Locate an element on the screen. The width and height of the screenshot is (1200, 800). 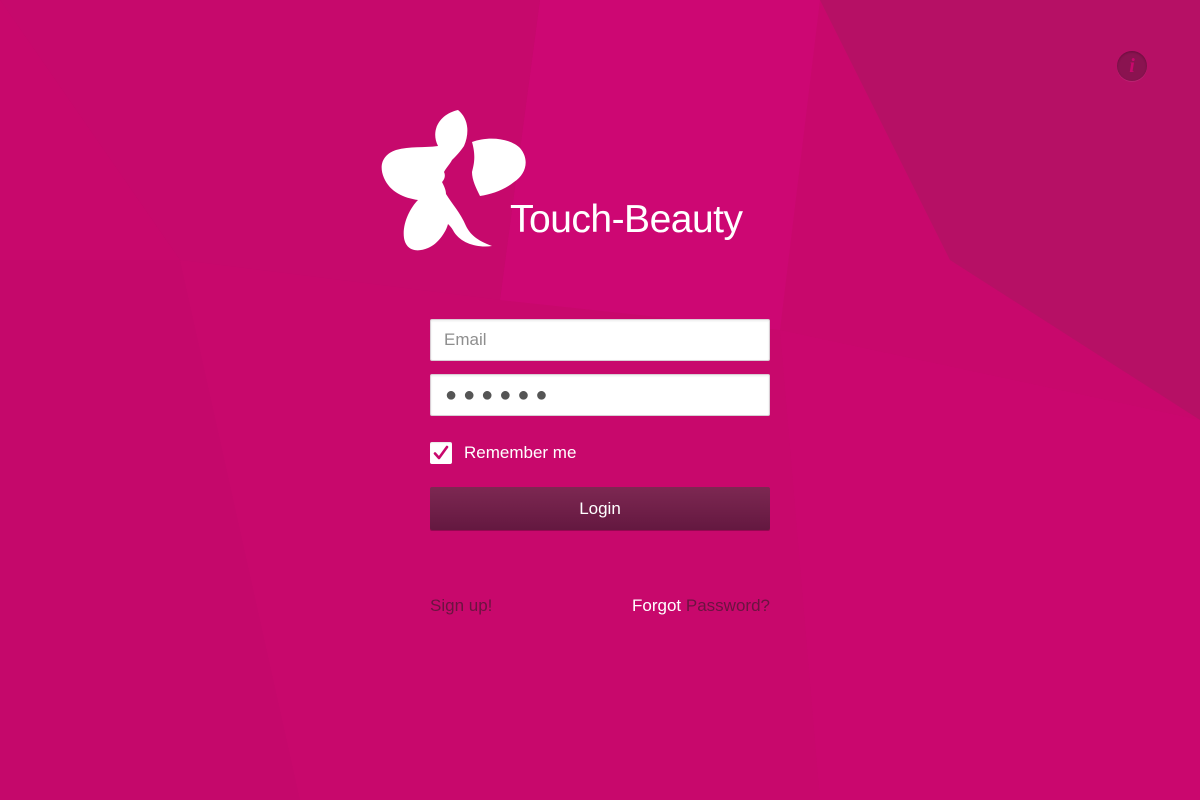
checkmark-icon is located at coordinates (441, 452).